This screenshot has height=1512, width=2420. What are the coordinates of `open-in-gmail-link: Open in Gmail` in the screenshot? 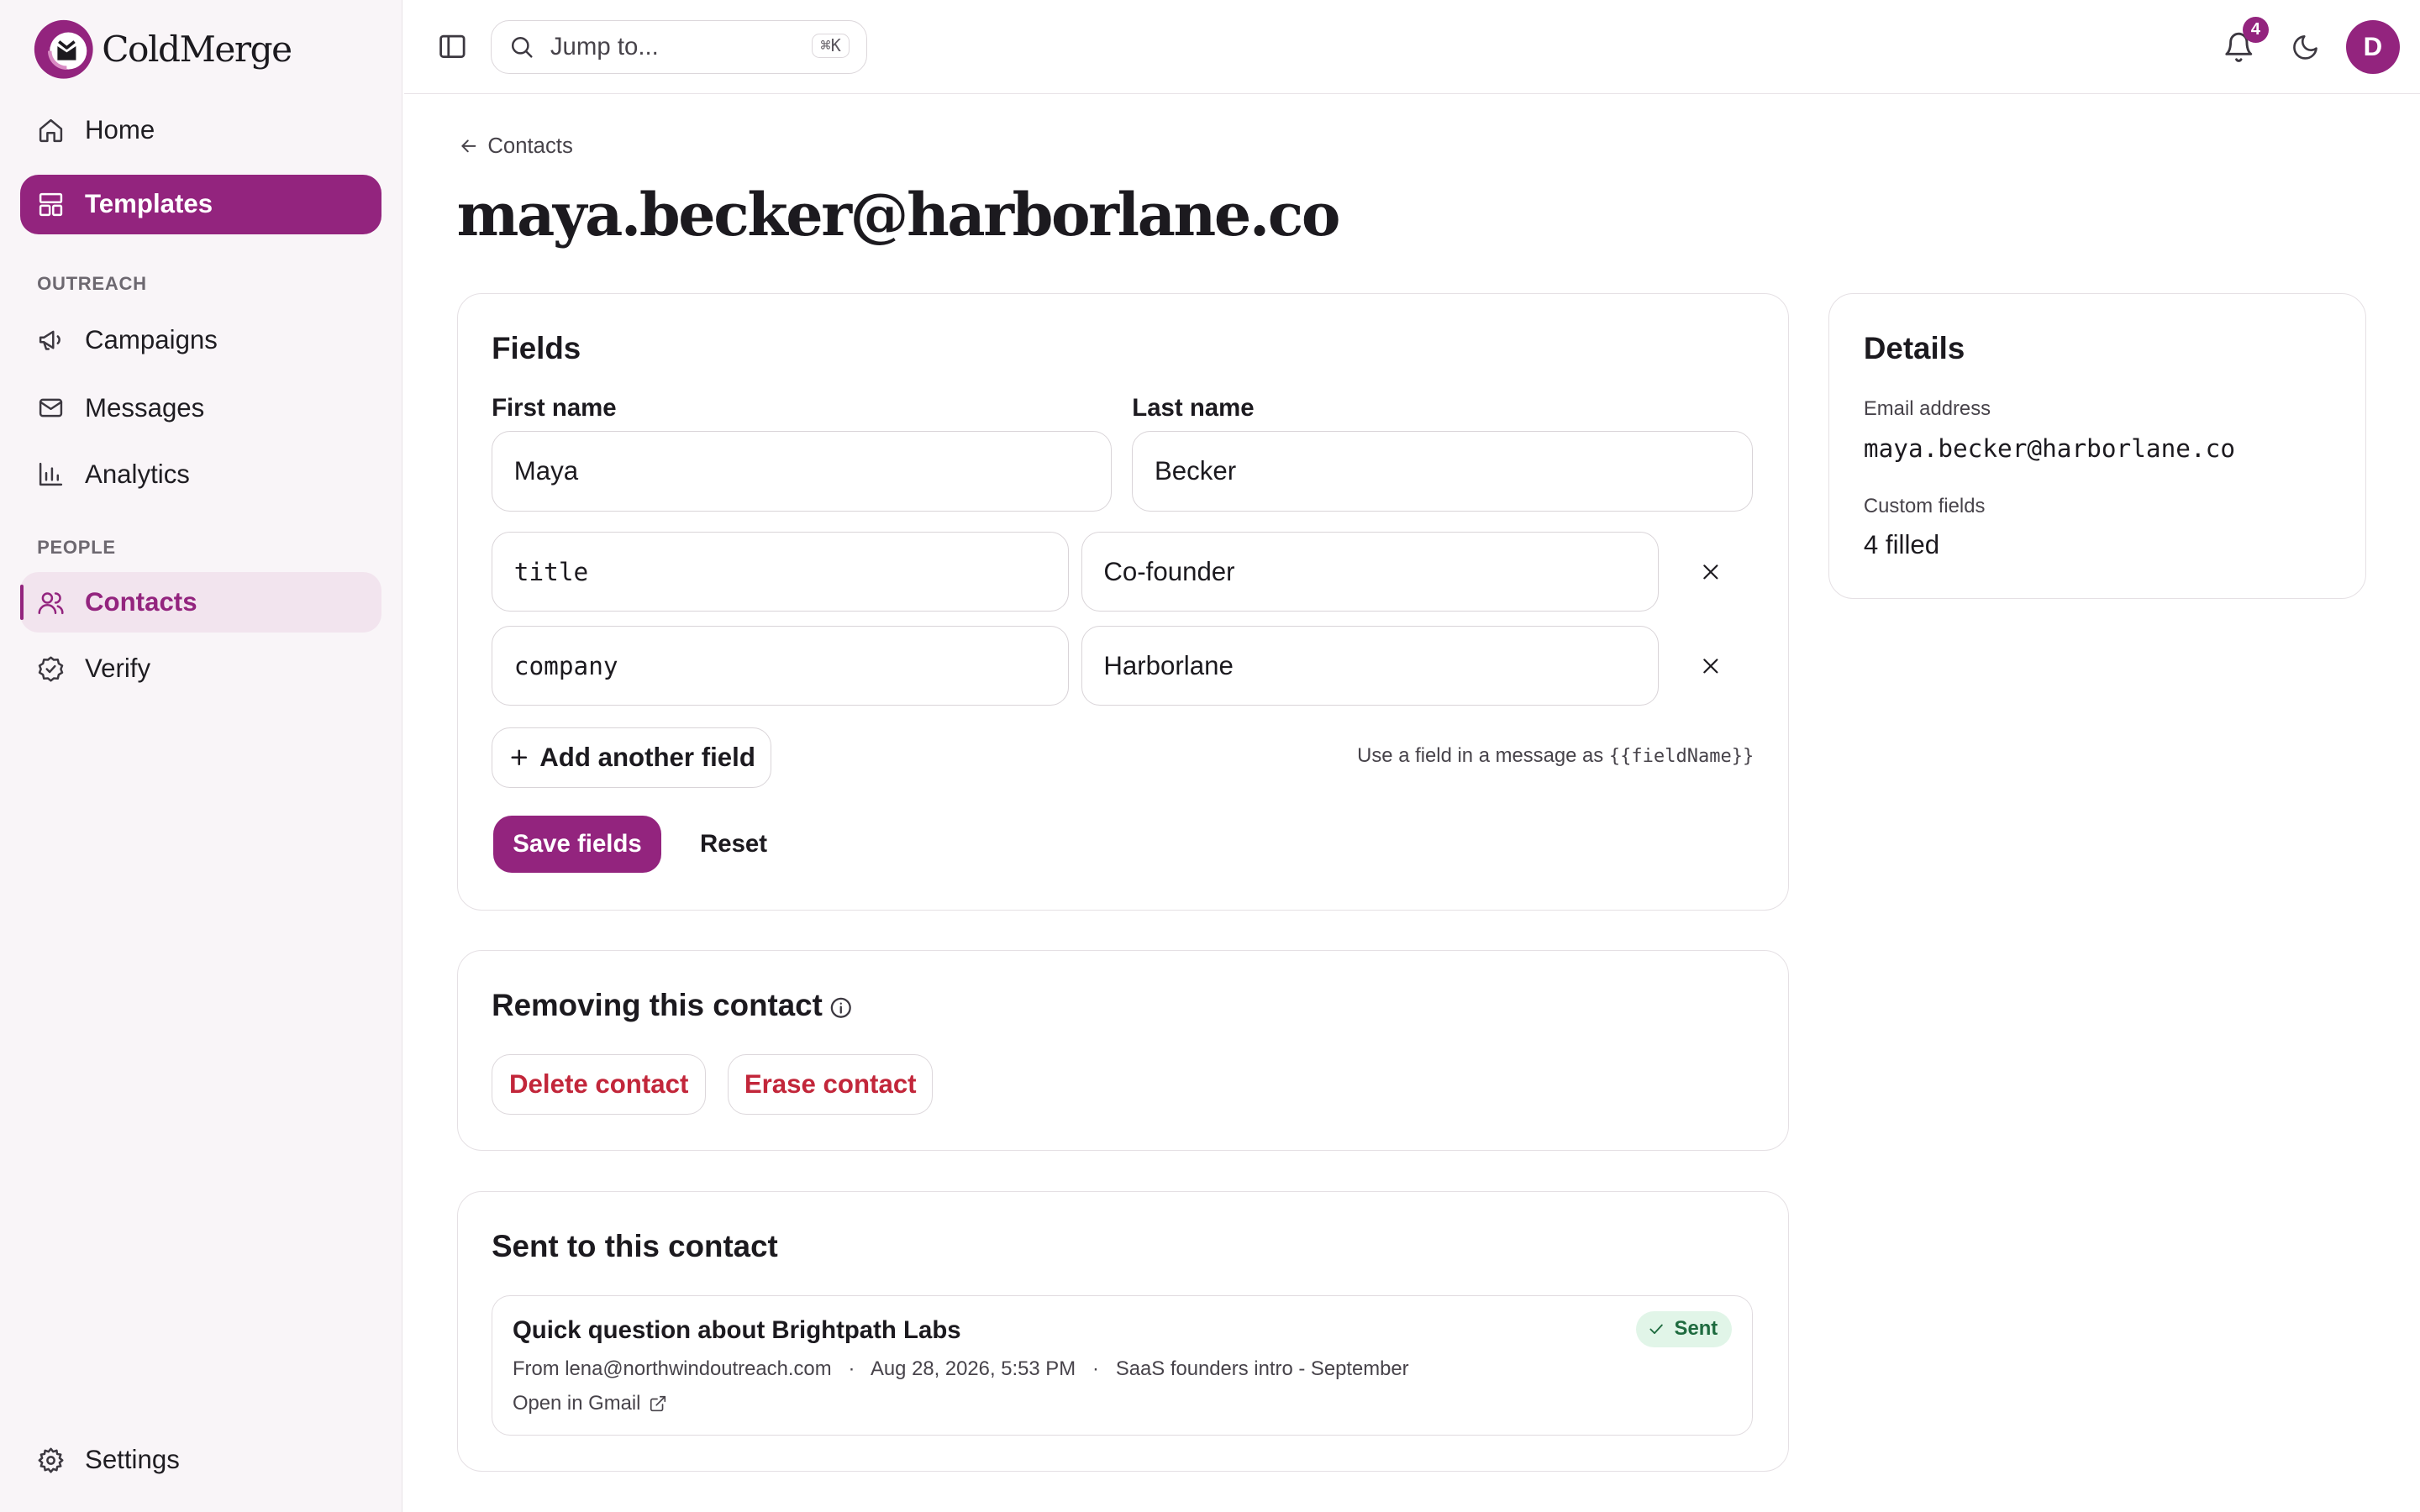 It's located at (590, 1403).